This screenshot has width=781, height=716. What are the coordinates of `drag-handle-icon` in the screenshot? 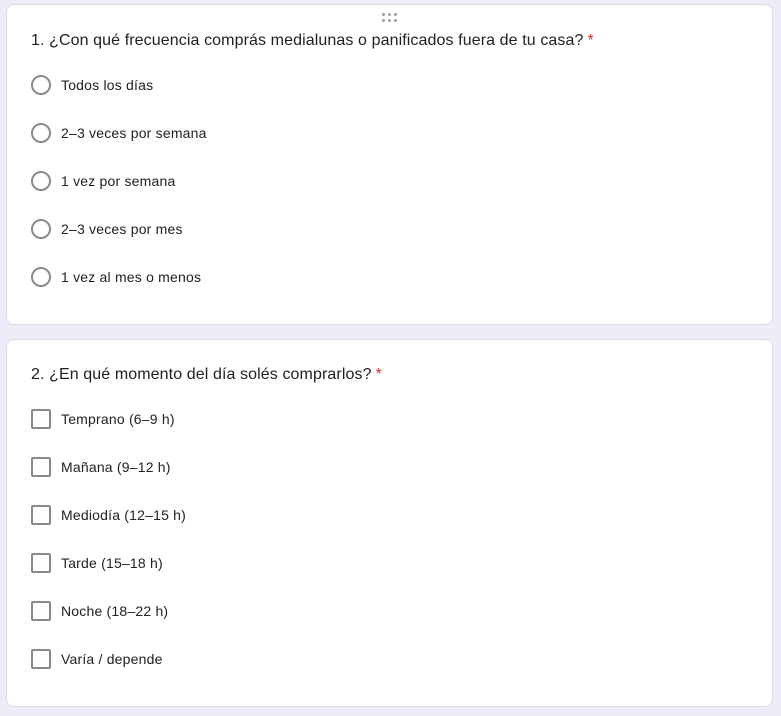 It's located at (389, 18).